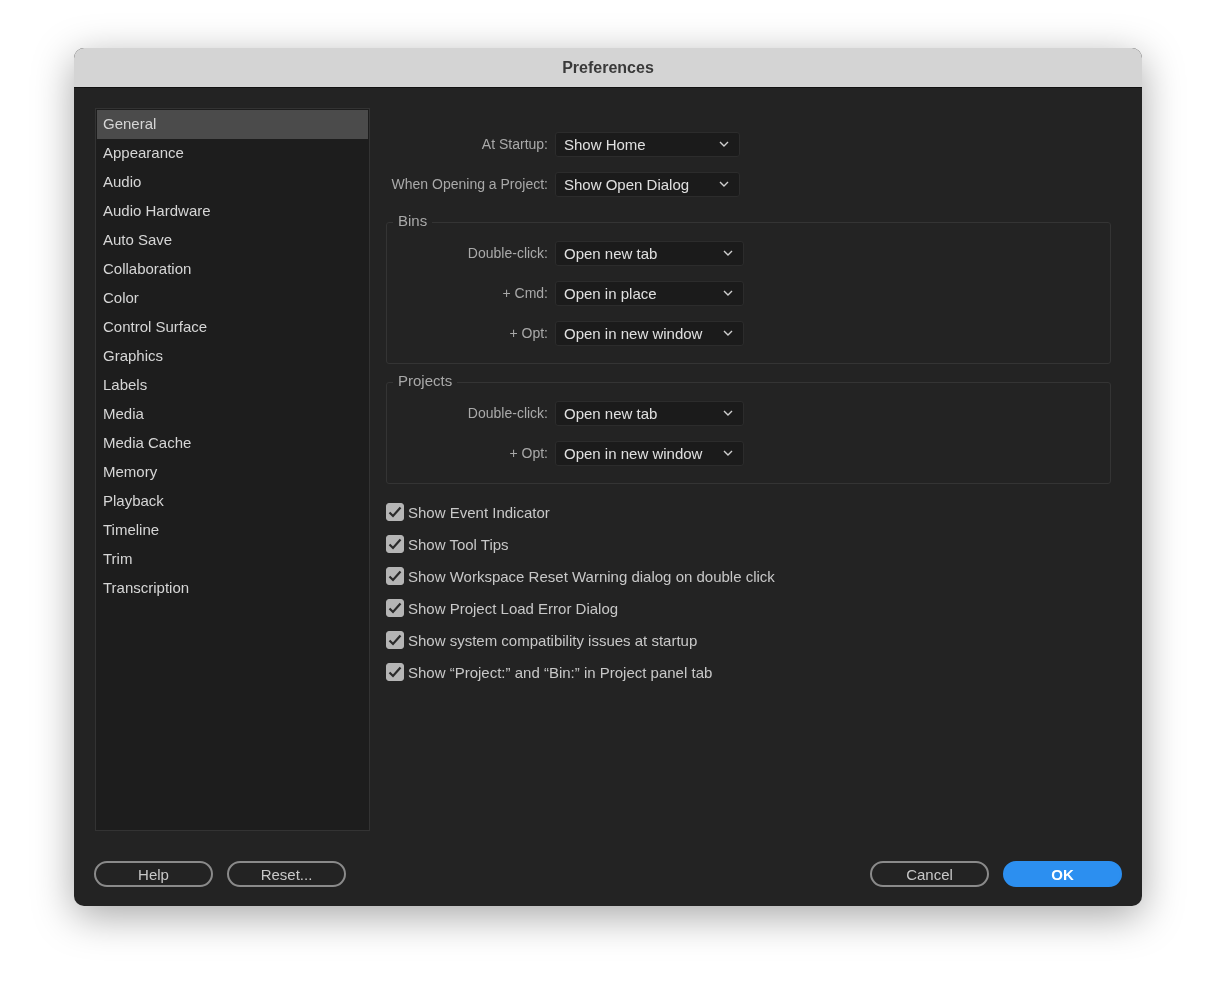  I want to click on sidebar-item: Media, so click(232, 414).